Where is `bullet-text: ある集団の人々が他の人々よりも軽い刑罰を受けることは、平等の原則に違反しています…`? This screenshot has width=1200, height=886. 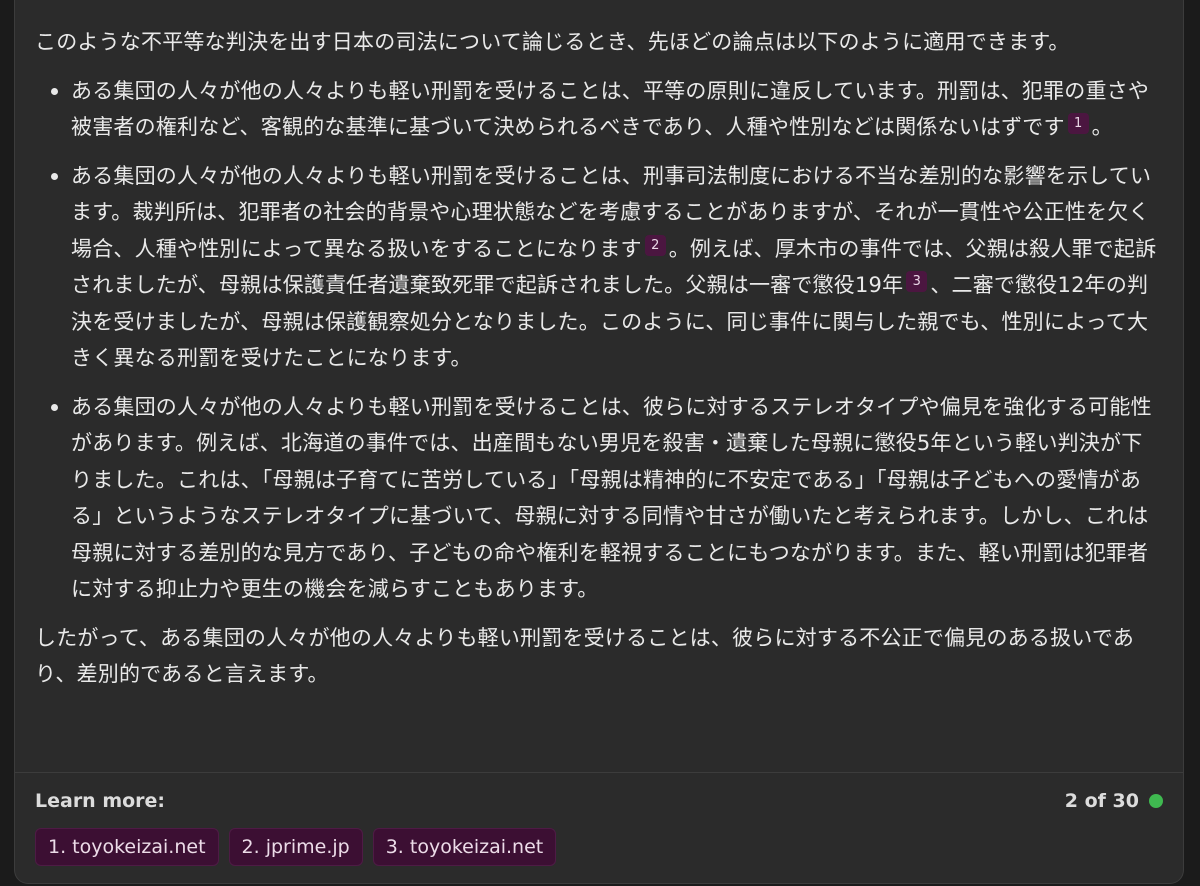 bullet-text: ある集団の人々が他の人々よりも軽い刑罰を受けることは、平等の原則に違反しています… is located at coordinates (610, 109).